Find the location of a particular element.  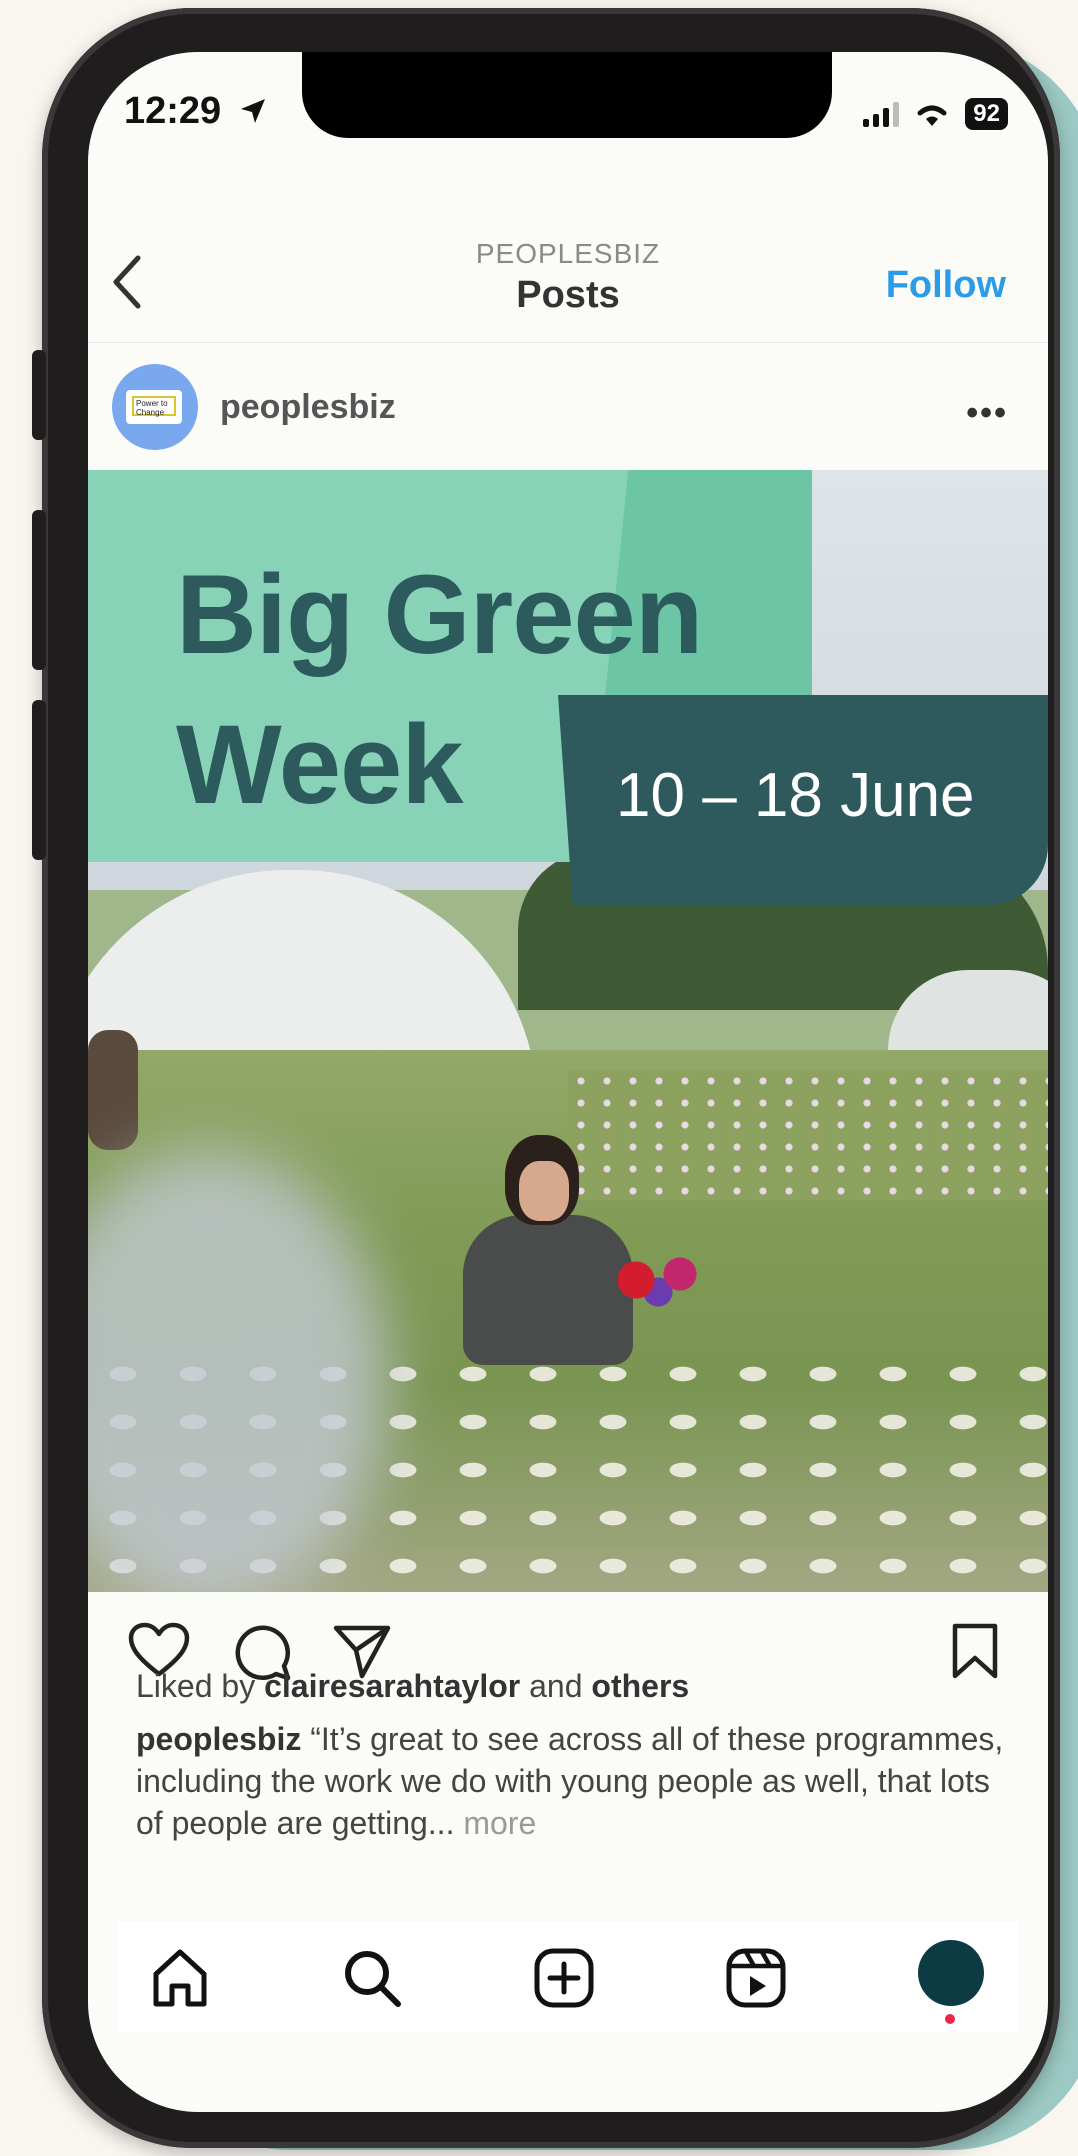

avatar: Power to Change is located at coordinates (155, 407).